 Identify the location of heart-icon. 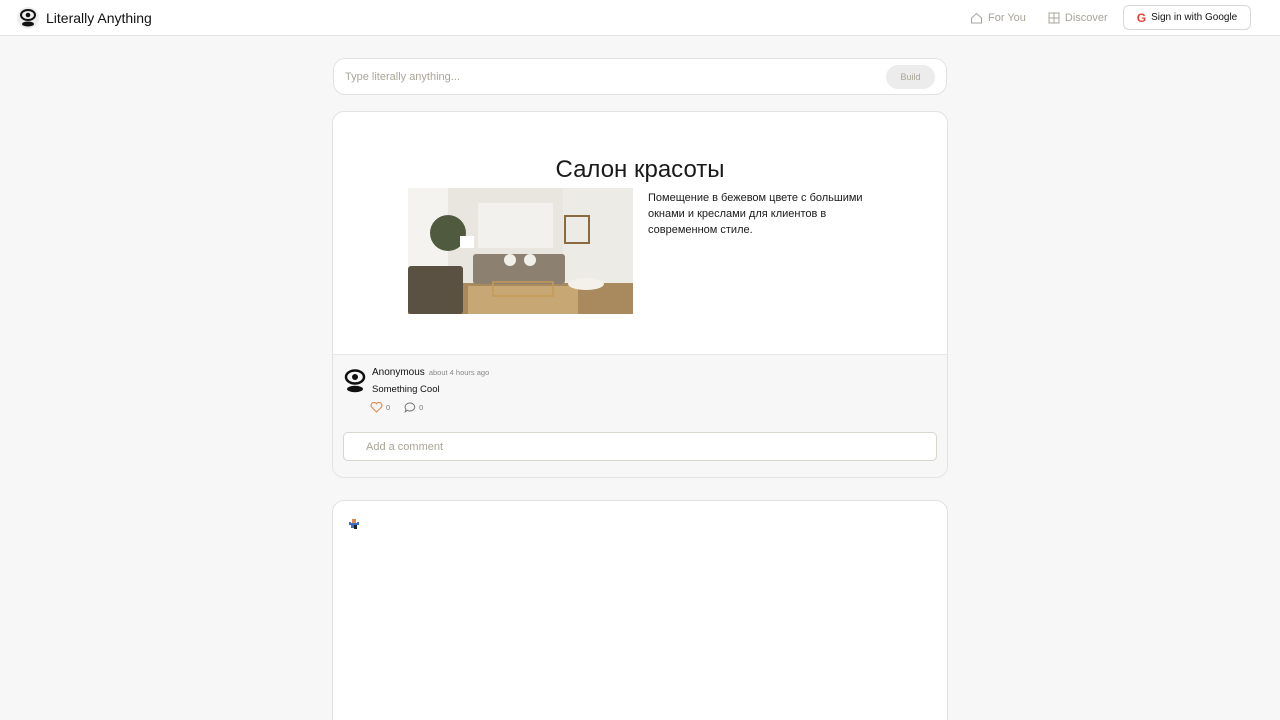
(376, 407).